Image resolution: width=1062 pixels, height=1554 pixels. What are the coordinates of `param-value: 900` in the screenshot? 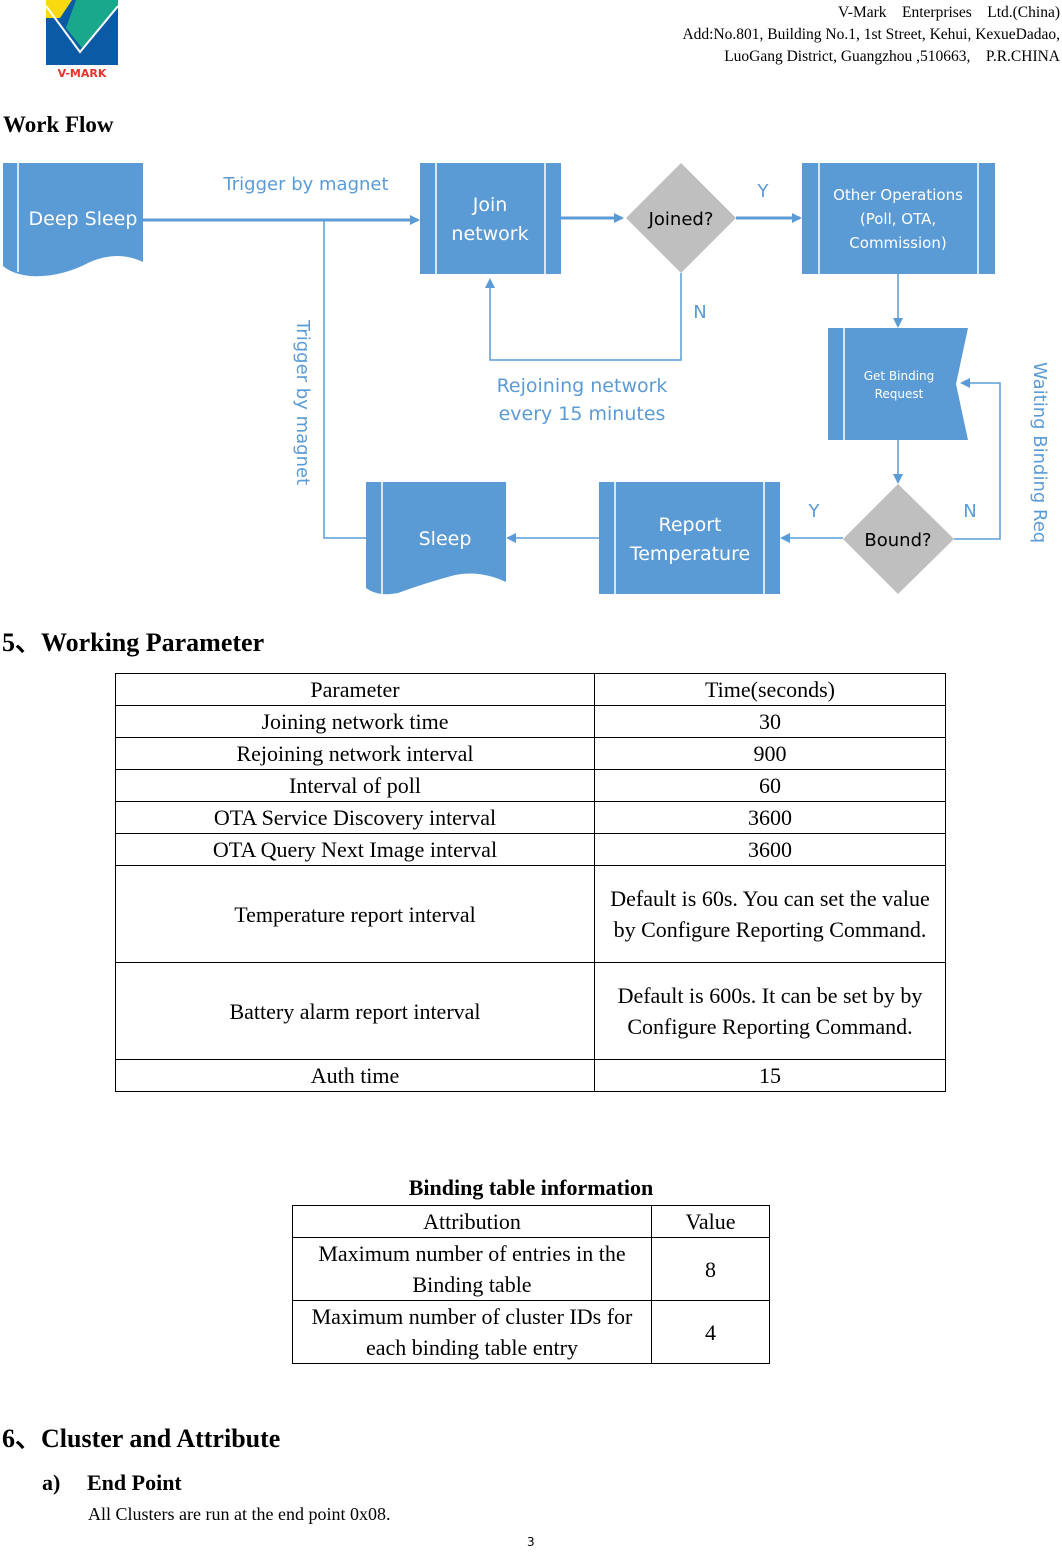 It's located at (770, 753).